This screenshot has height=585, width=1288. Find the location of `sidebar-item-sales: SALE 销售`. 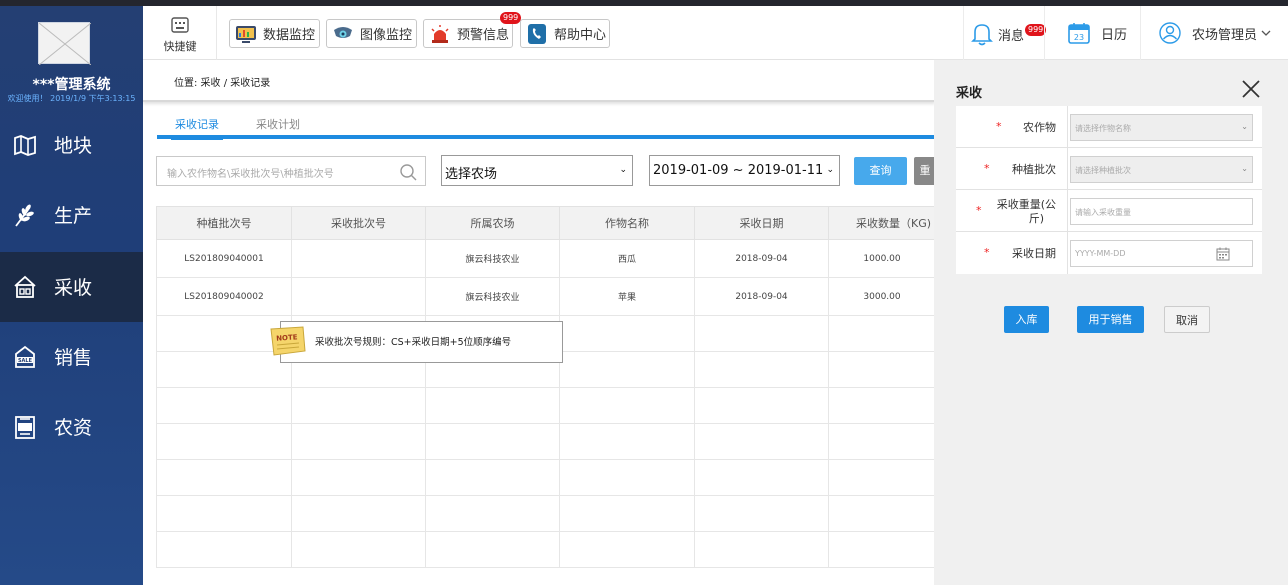

sidebar-item-sales: SALE 销售 is located at coordinates (71, 357).